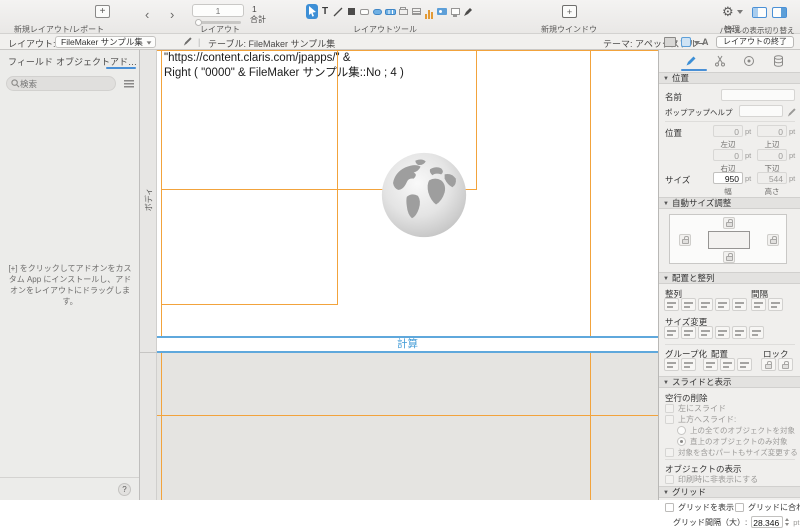  I want to click on width-field: 950, so click(728, 178).